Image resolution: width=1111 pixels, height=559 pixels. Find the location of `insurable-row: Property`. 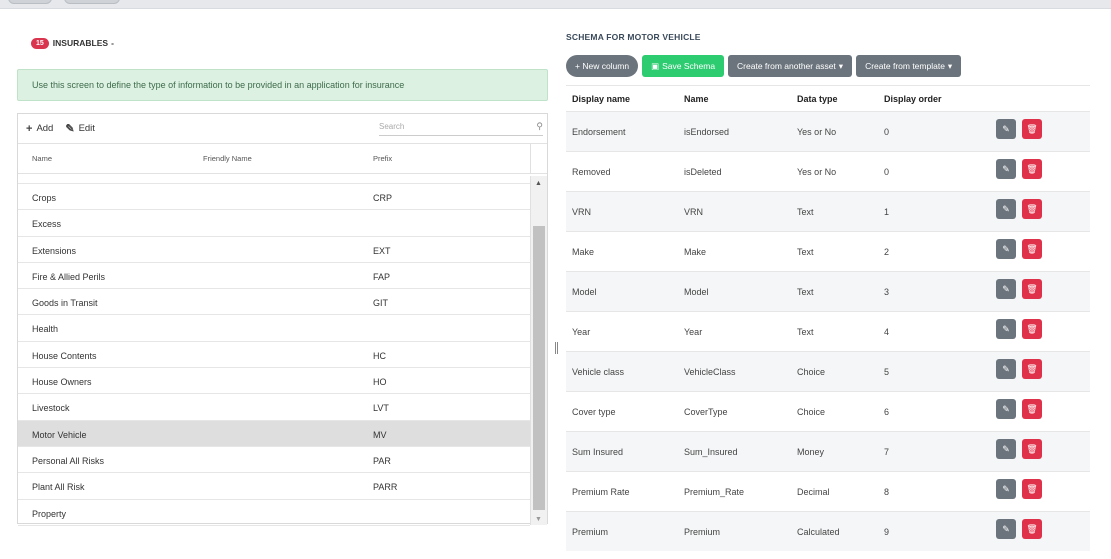

insurable-row: Property is located at coordinates (274, 513).